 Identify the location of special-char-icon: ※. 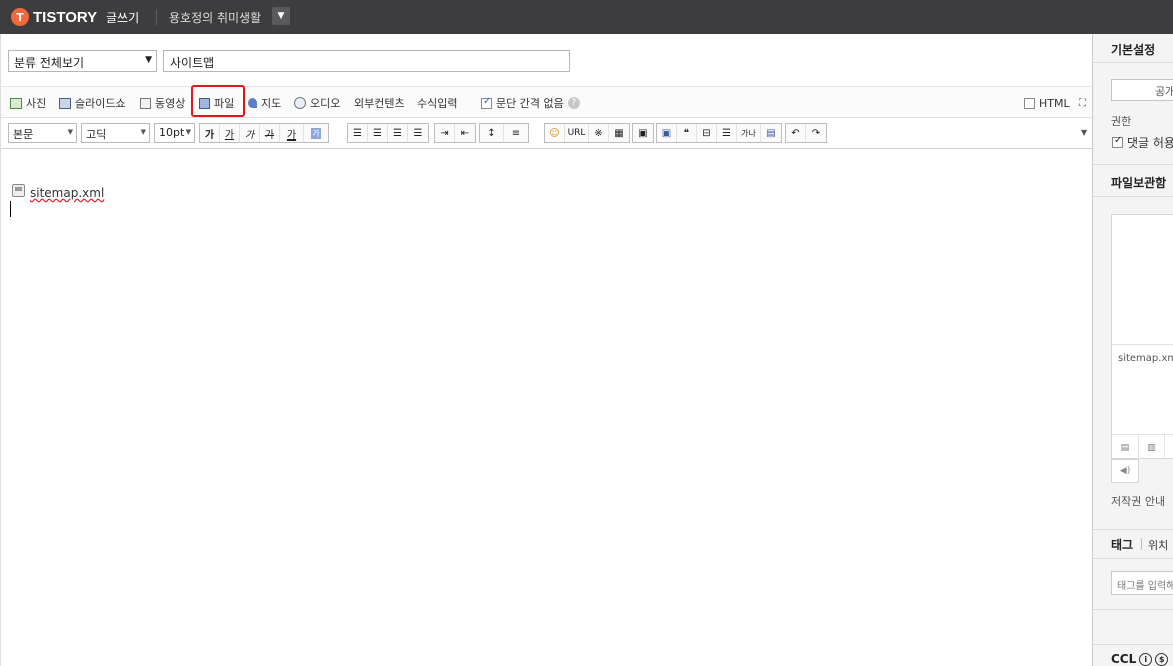
(599, 133).